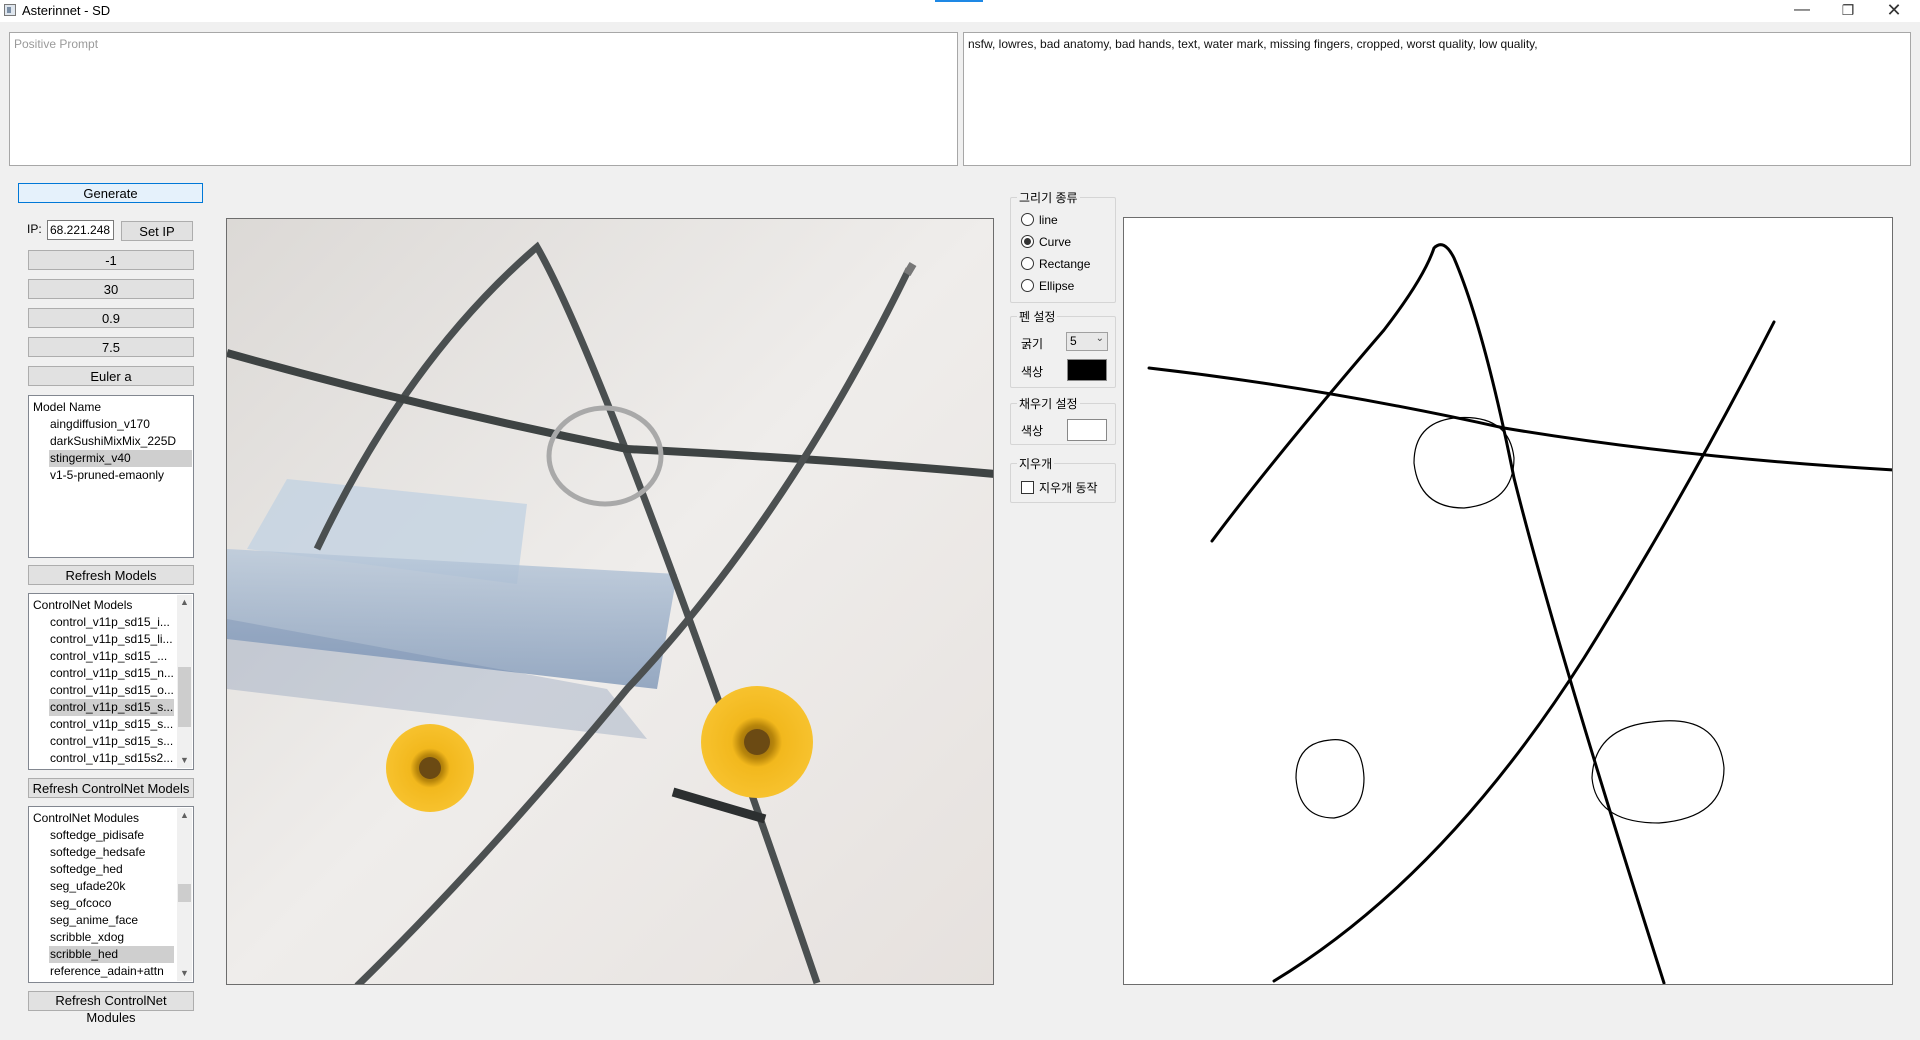 The image size is (1920, 1040). Describe the element at coordinates (112, 903) in the screenshot. I see `list-item: seg_ofcoco` at that location.